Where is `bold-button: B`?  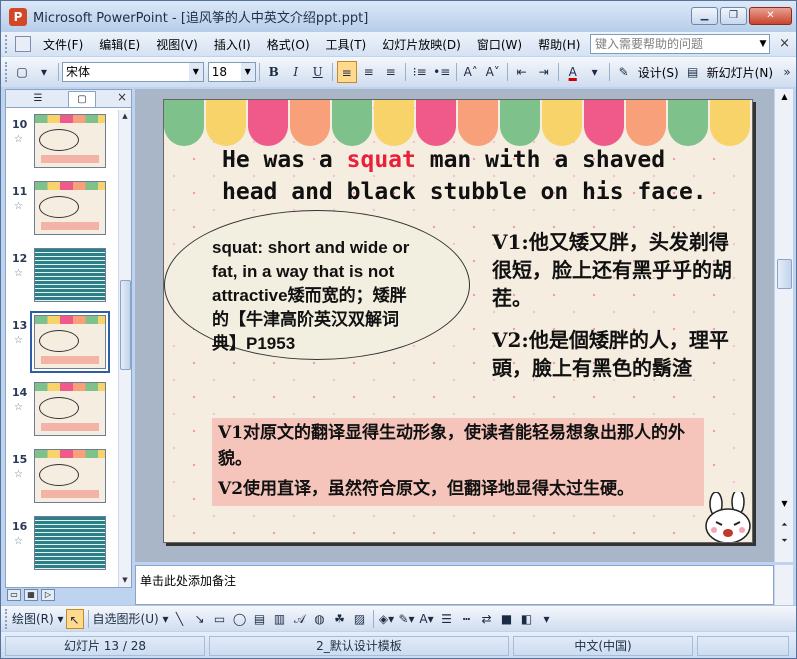 bold-button: B is located at coordinates (274, 72).